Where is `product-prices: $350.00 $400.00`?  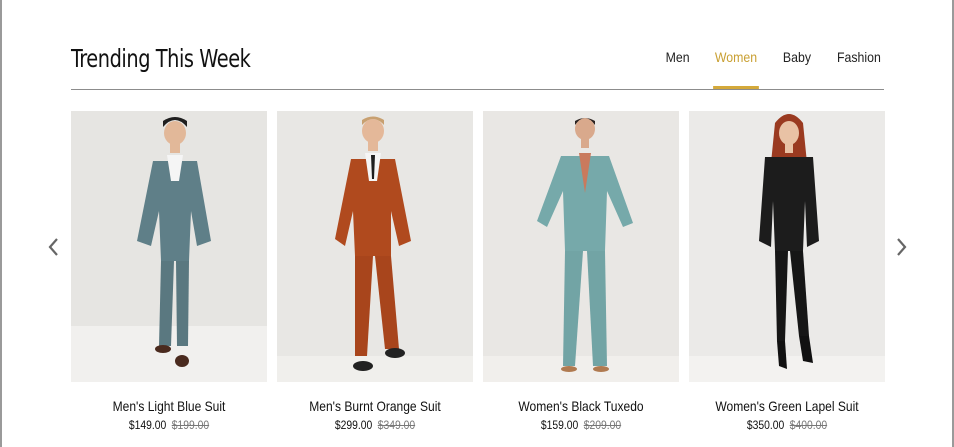 product-prices: $350.00 $400.00 is located at coordinates (787, 426).